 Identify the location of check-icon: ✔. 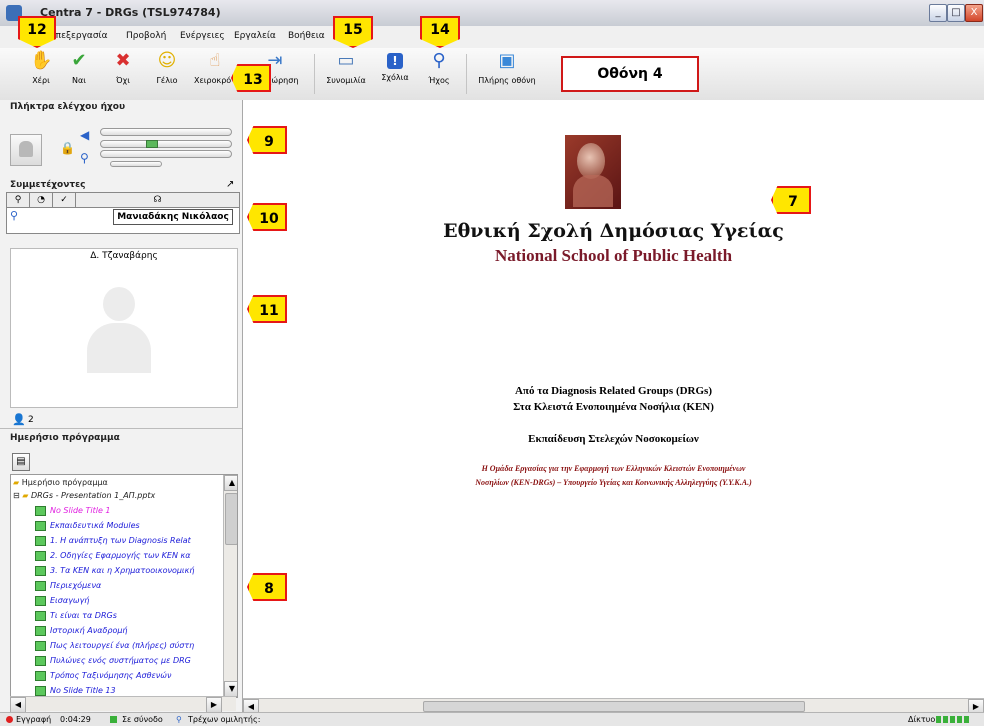
(79, 60).